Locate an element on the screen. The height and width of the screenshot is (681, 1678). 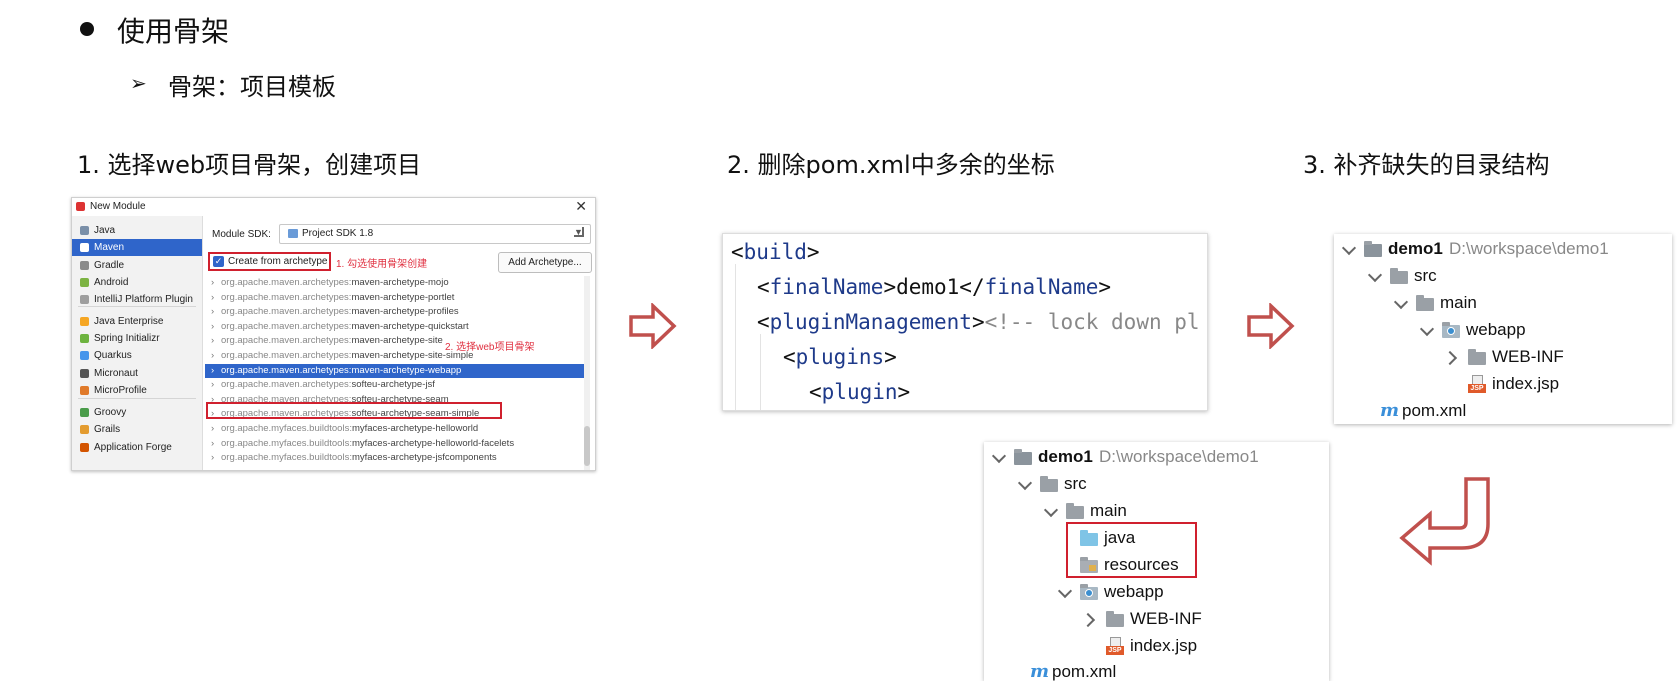
sdk-select: Project SDK 1.8 ▼ is located at coordinates (435, 234).